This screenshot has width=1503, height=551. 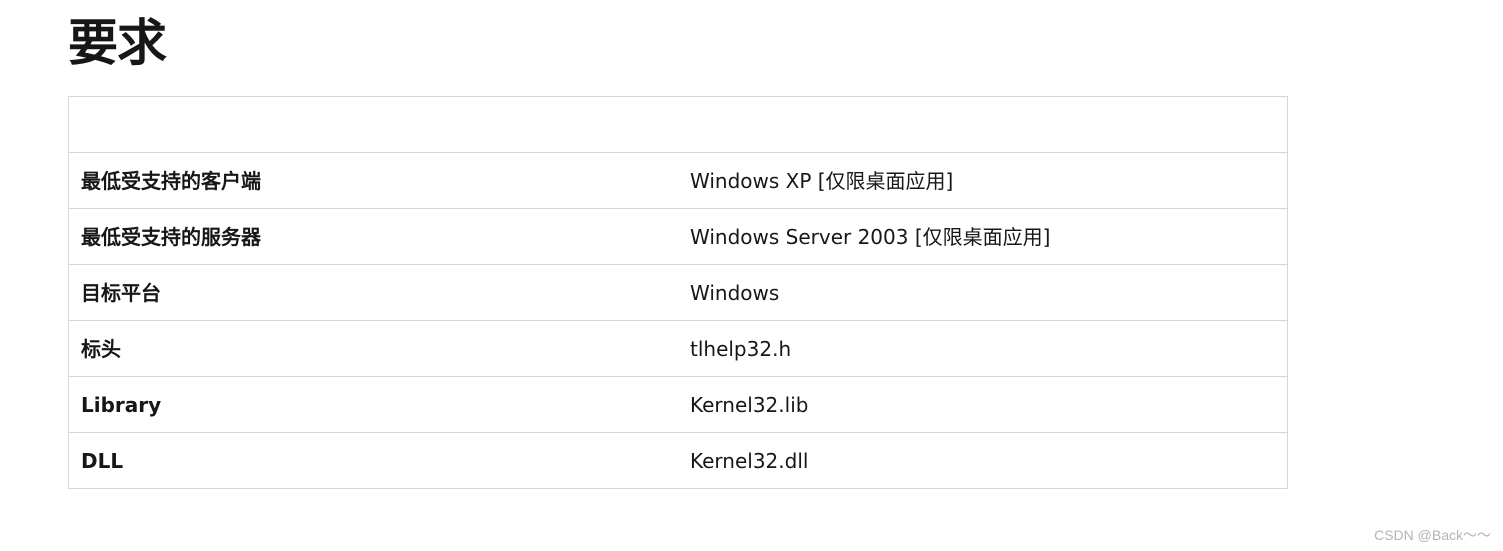 What do you see at coordinates (983, 348) in the screenshot?
I see `row-value-header: tlhelp32.h` at bounding box center [983, 348].